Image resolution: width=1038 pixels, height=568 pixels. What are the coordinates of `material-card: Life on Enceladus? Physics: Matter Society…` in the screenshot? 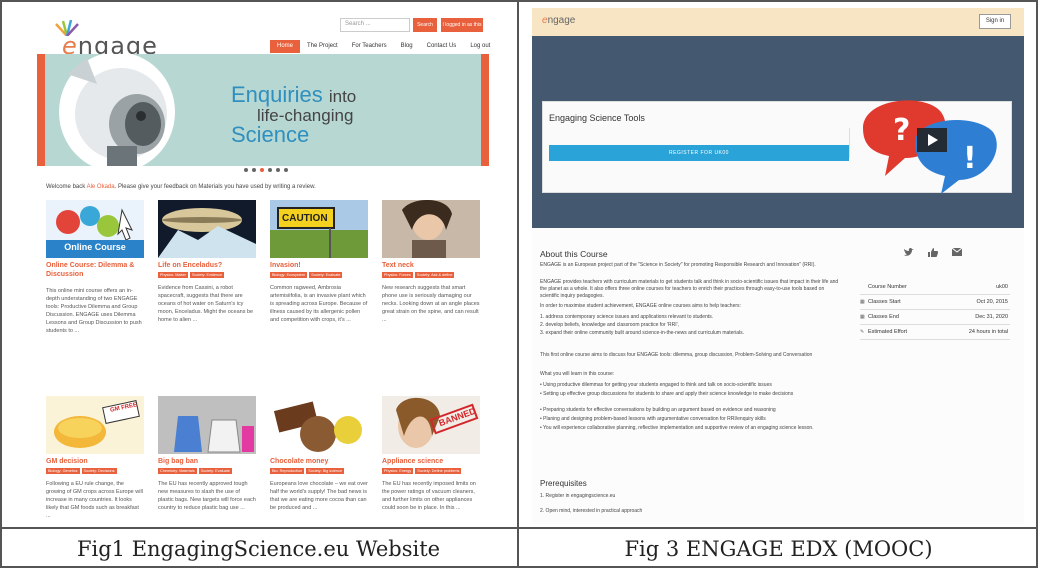 It's located at (207, 285).